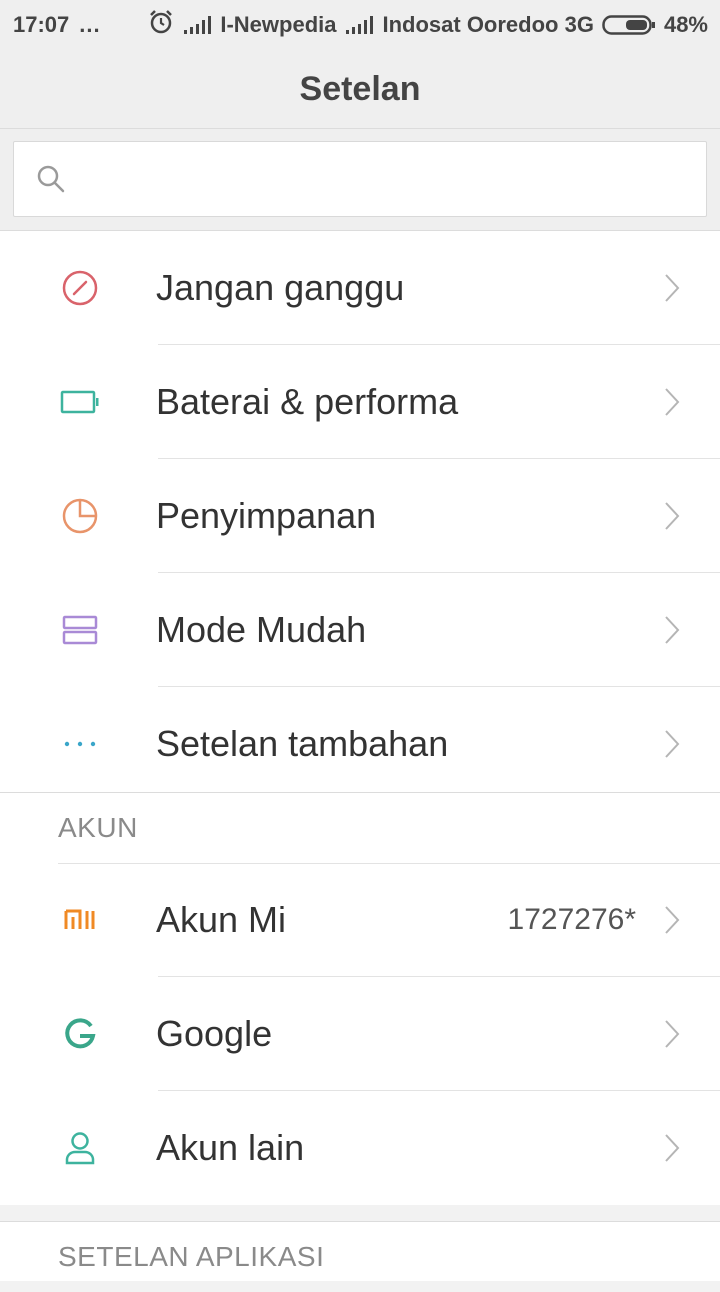 This screenshot has height=1292, width=720. What do you see at coordinates (221, 919) in the screenshot?
I see `setting-label: Akun Mi` at bounding box center [221, 919].